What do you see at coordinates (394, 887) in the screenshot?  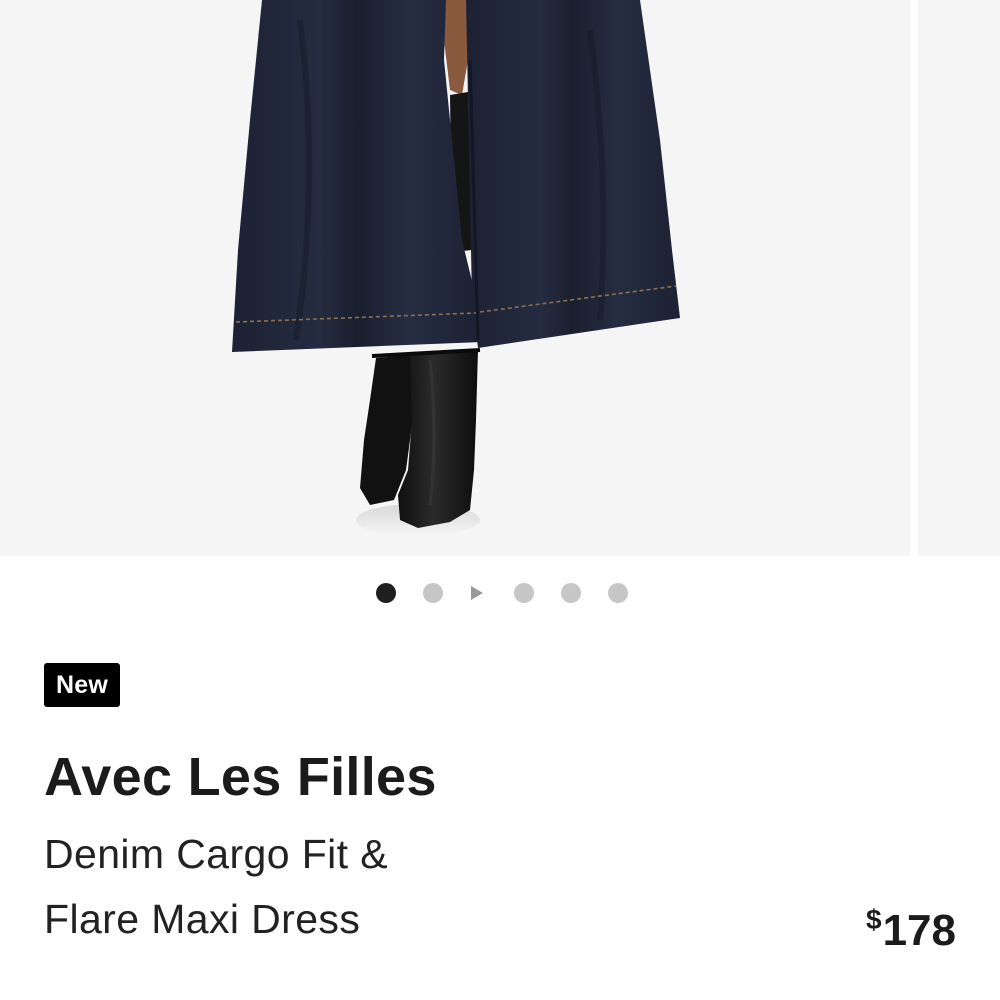 I see `product-title: Denim Cargo Fit & Flare Maxi Dress` at bounding box center [394, 887].